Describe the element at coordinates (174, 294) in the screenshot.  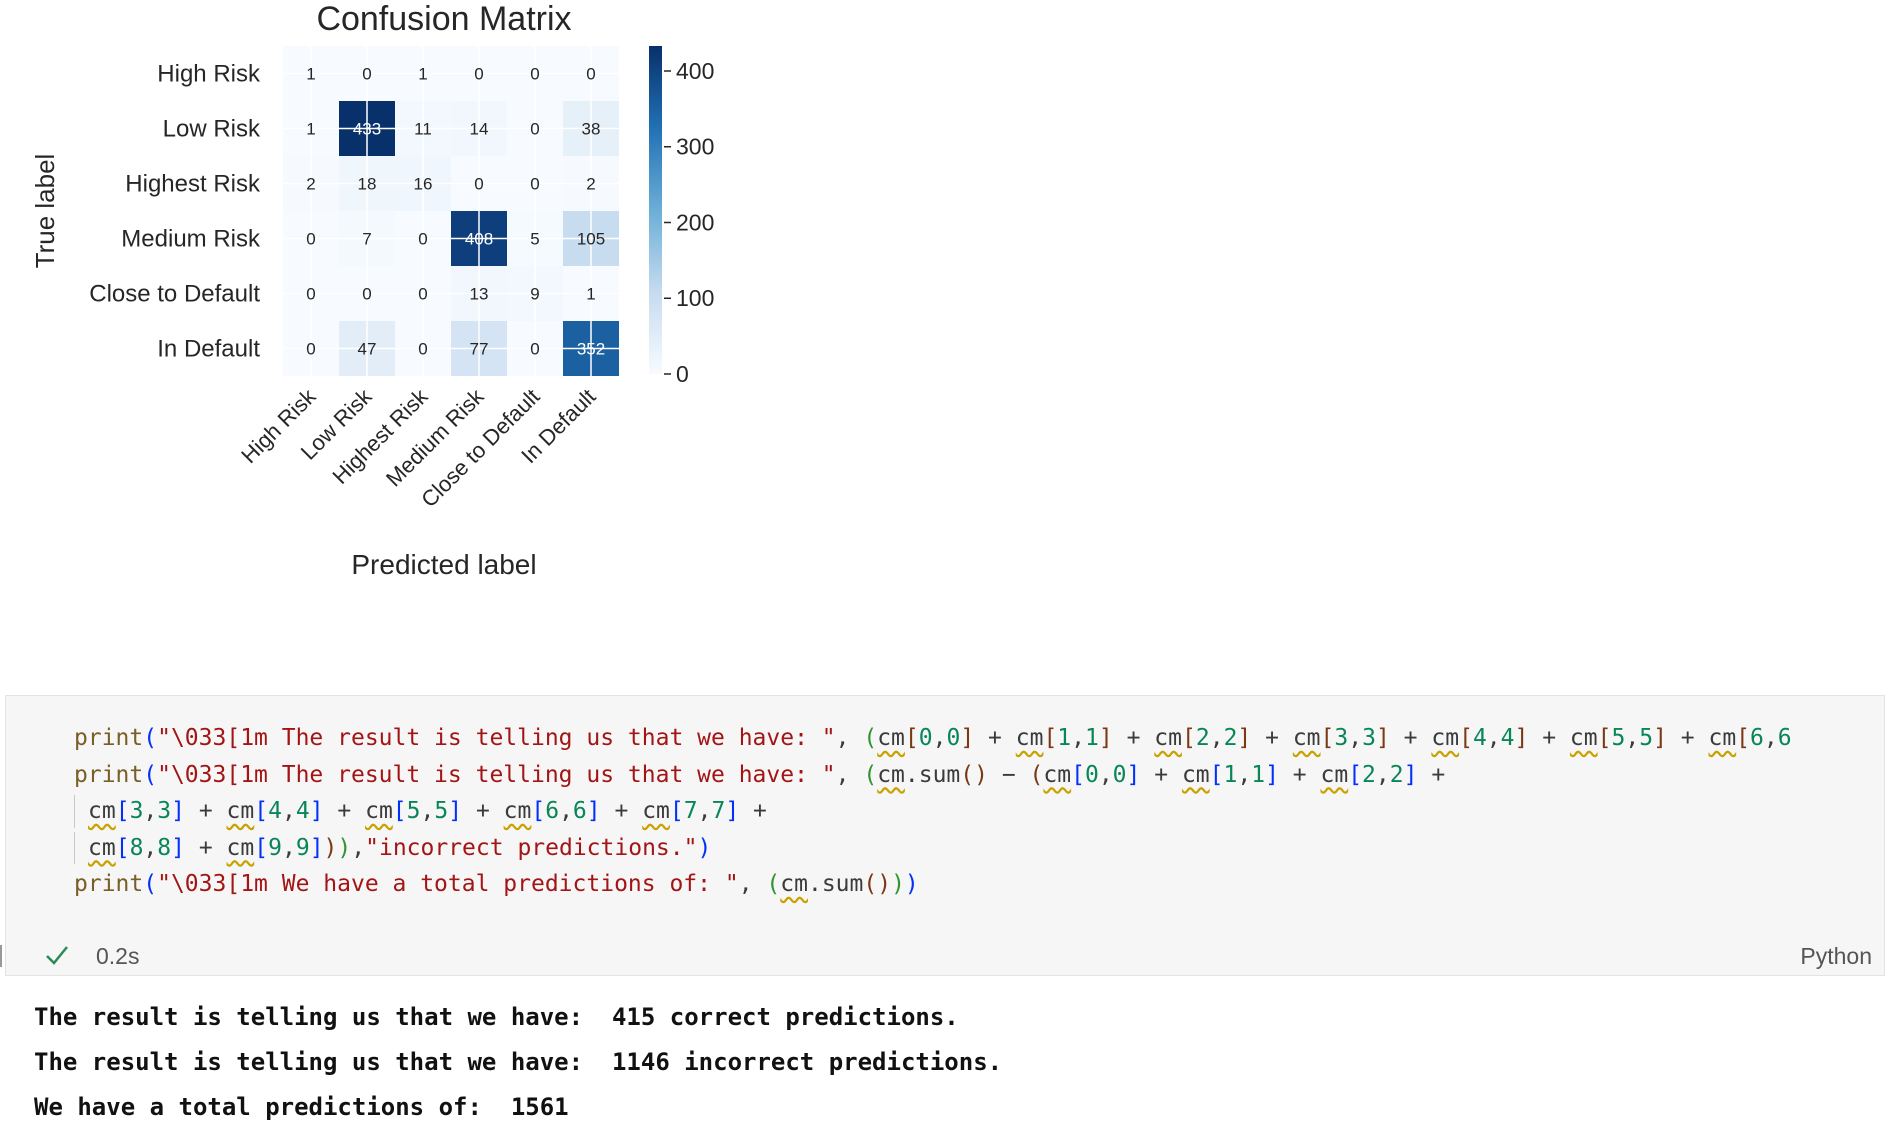
I see `y-tick-label: Close to Default` at that location.